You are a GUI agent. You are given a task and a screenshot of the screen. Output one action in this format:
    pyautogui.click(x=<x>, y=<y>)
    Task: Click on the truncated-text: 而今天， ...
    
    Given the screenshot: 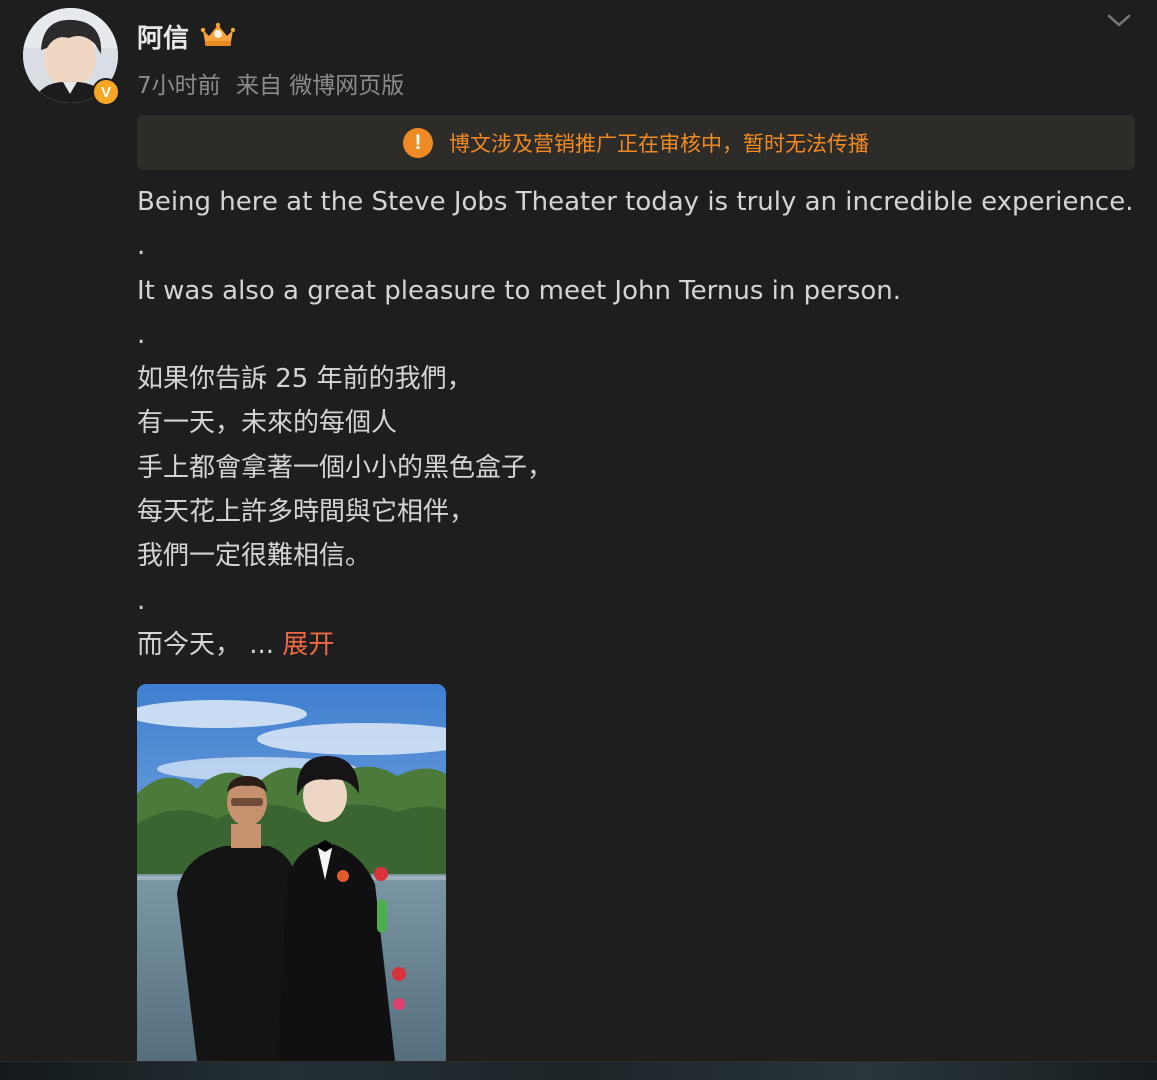 What is the action you would take?
    pyautogui.click(x=206, y=644)
    